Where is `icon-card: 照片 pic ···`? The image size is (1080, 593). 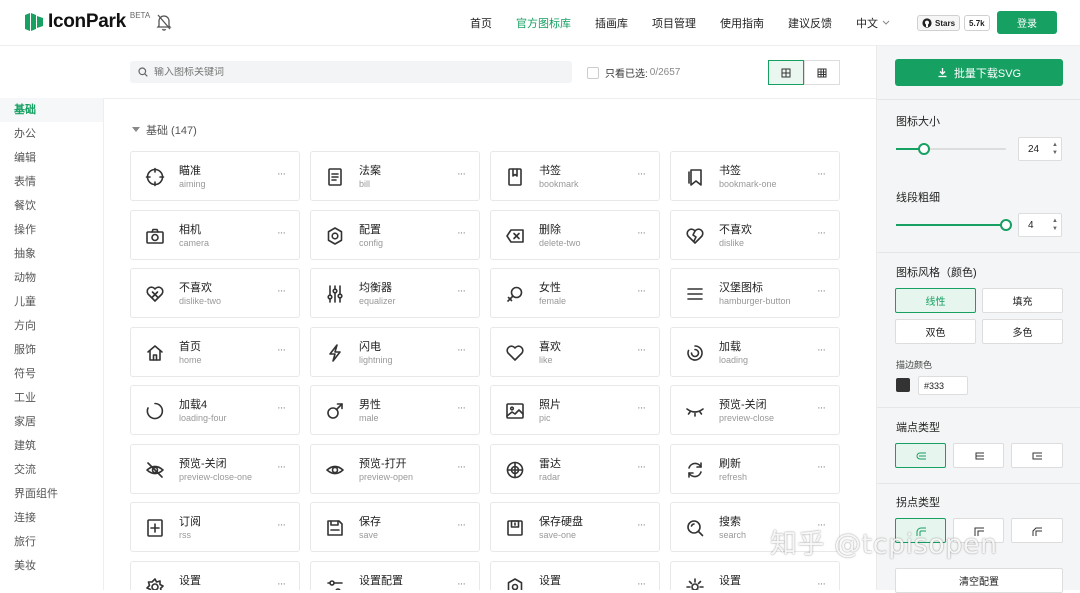
icon-card: 照片 pic ··· is located at coordinates (575, 410).